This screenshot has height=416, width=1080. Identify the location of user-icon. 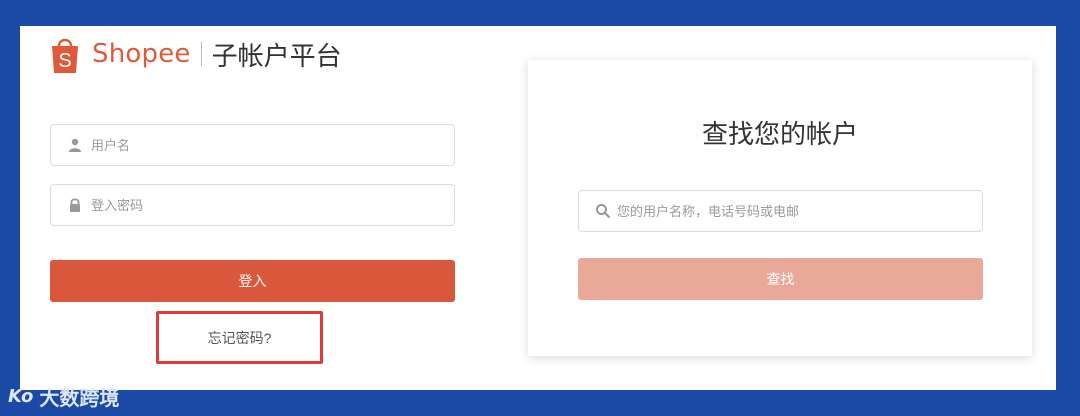
(75, 145).